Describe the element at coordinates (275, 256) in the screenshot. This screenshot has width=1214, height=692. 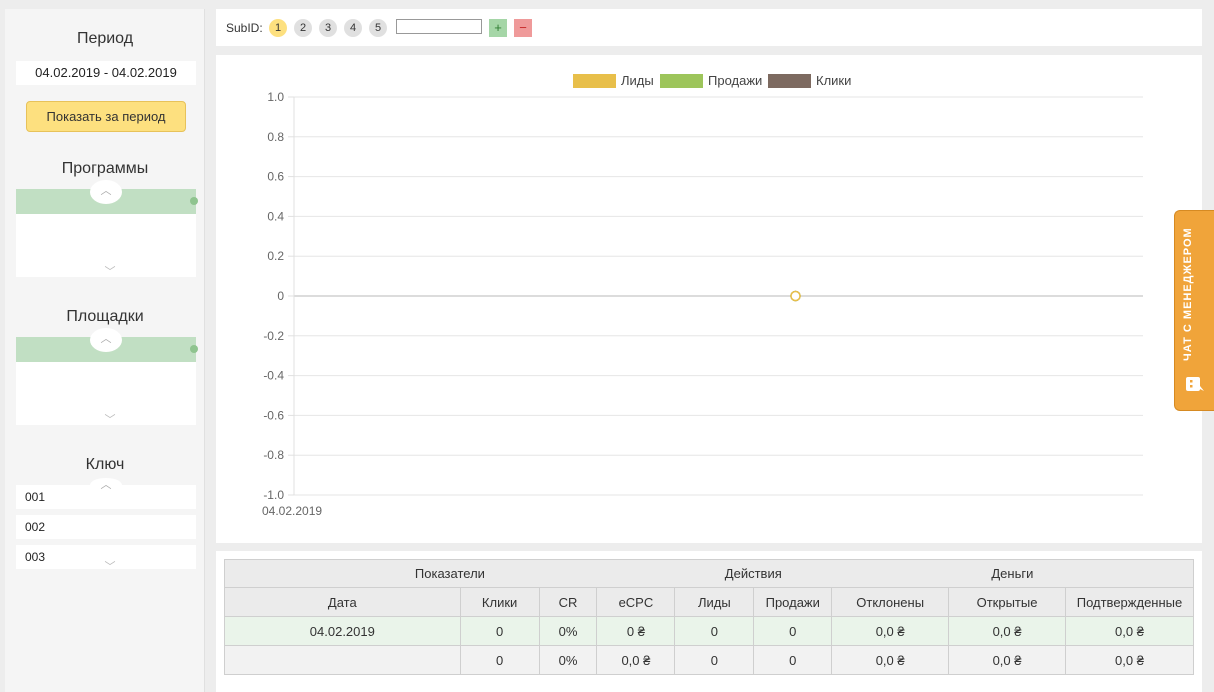
I see `y-tick-label: 0.2` at that location.